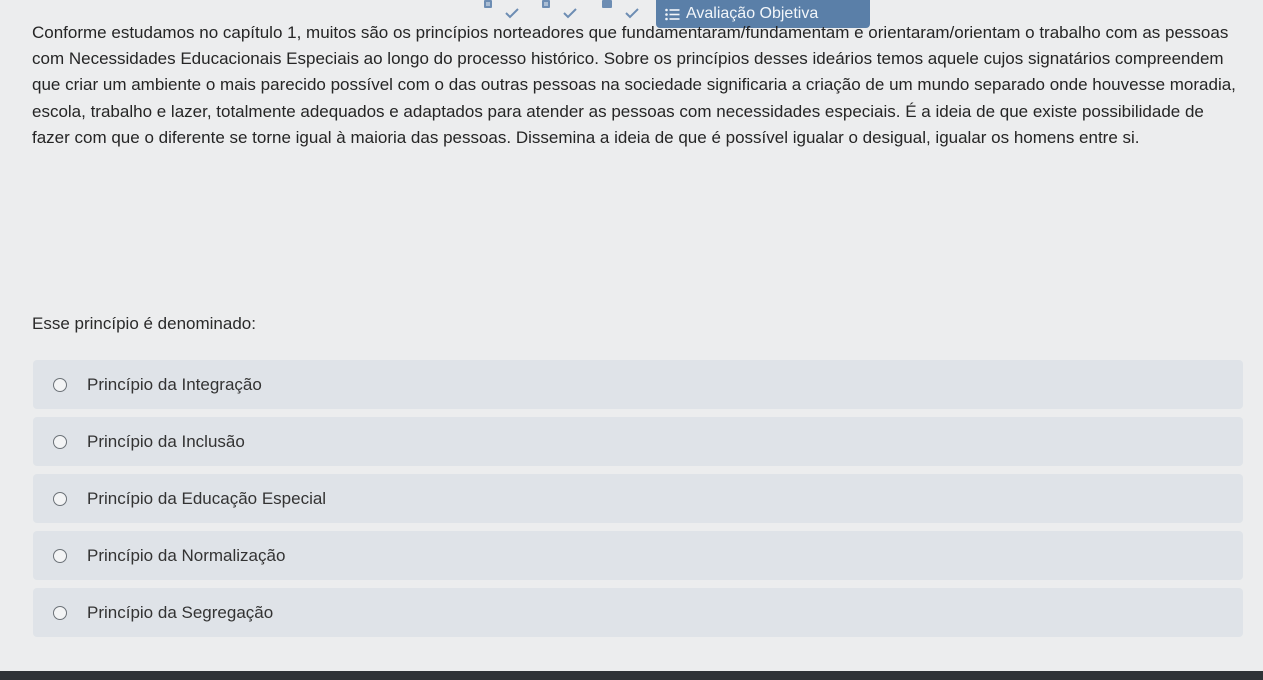  I want to click on list-icon, so click(672, 14).